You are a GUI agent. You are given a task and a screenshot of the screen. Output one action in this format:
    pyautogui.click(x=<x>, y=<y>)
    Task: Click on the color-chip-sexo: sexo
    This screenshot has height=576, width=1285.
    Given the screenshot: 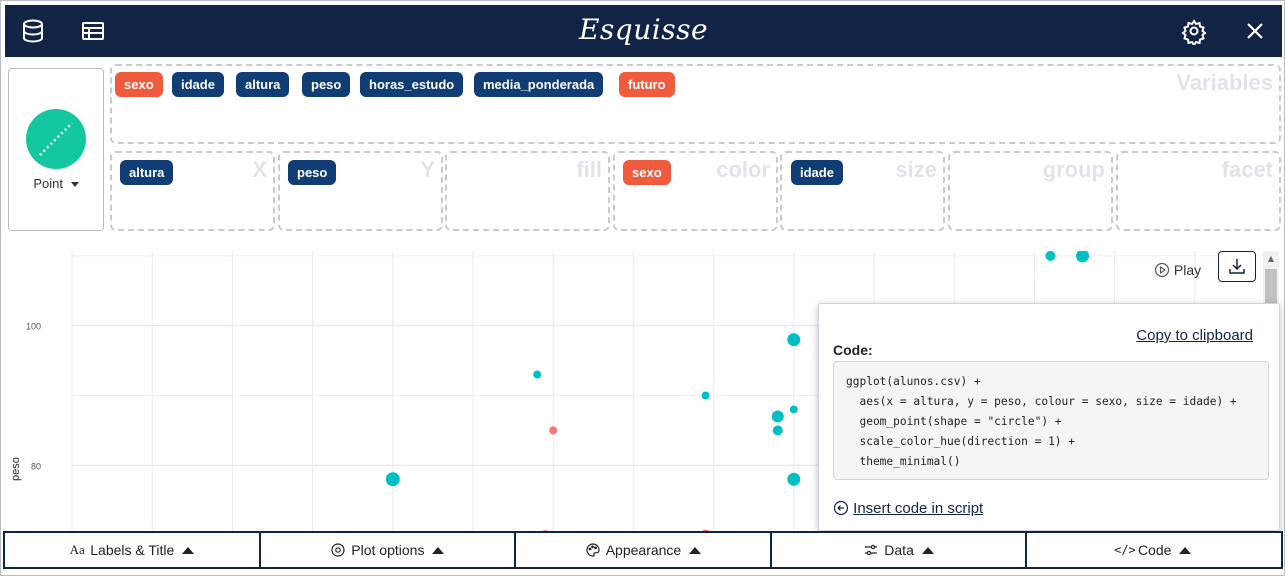 What is the action you would take?
    pyautogui.click(x=647, y=172)
    